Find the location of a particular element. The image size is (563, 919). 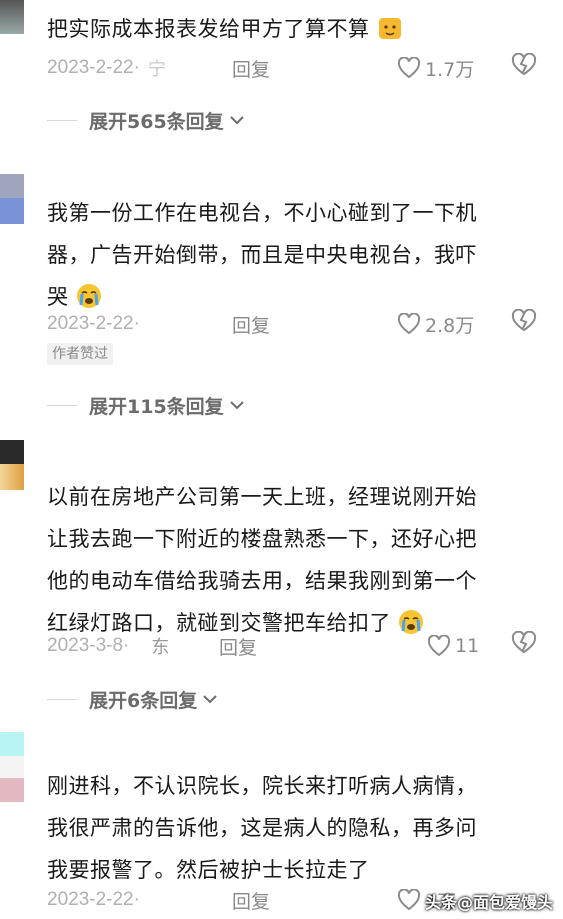

expand-replies-button: 展开565条回复 is located at coordinates (146, 120).